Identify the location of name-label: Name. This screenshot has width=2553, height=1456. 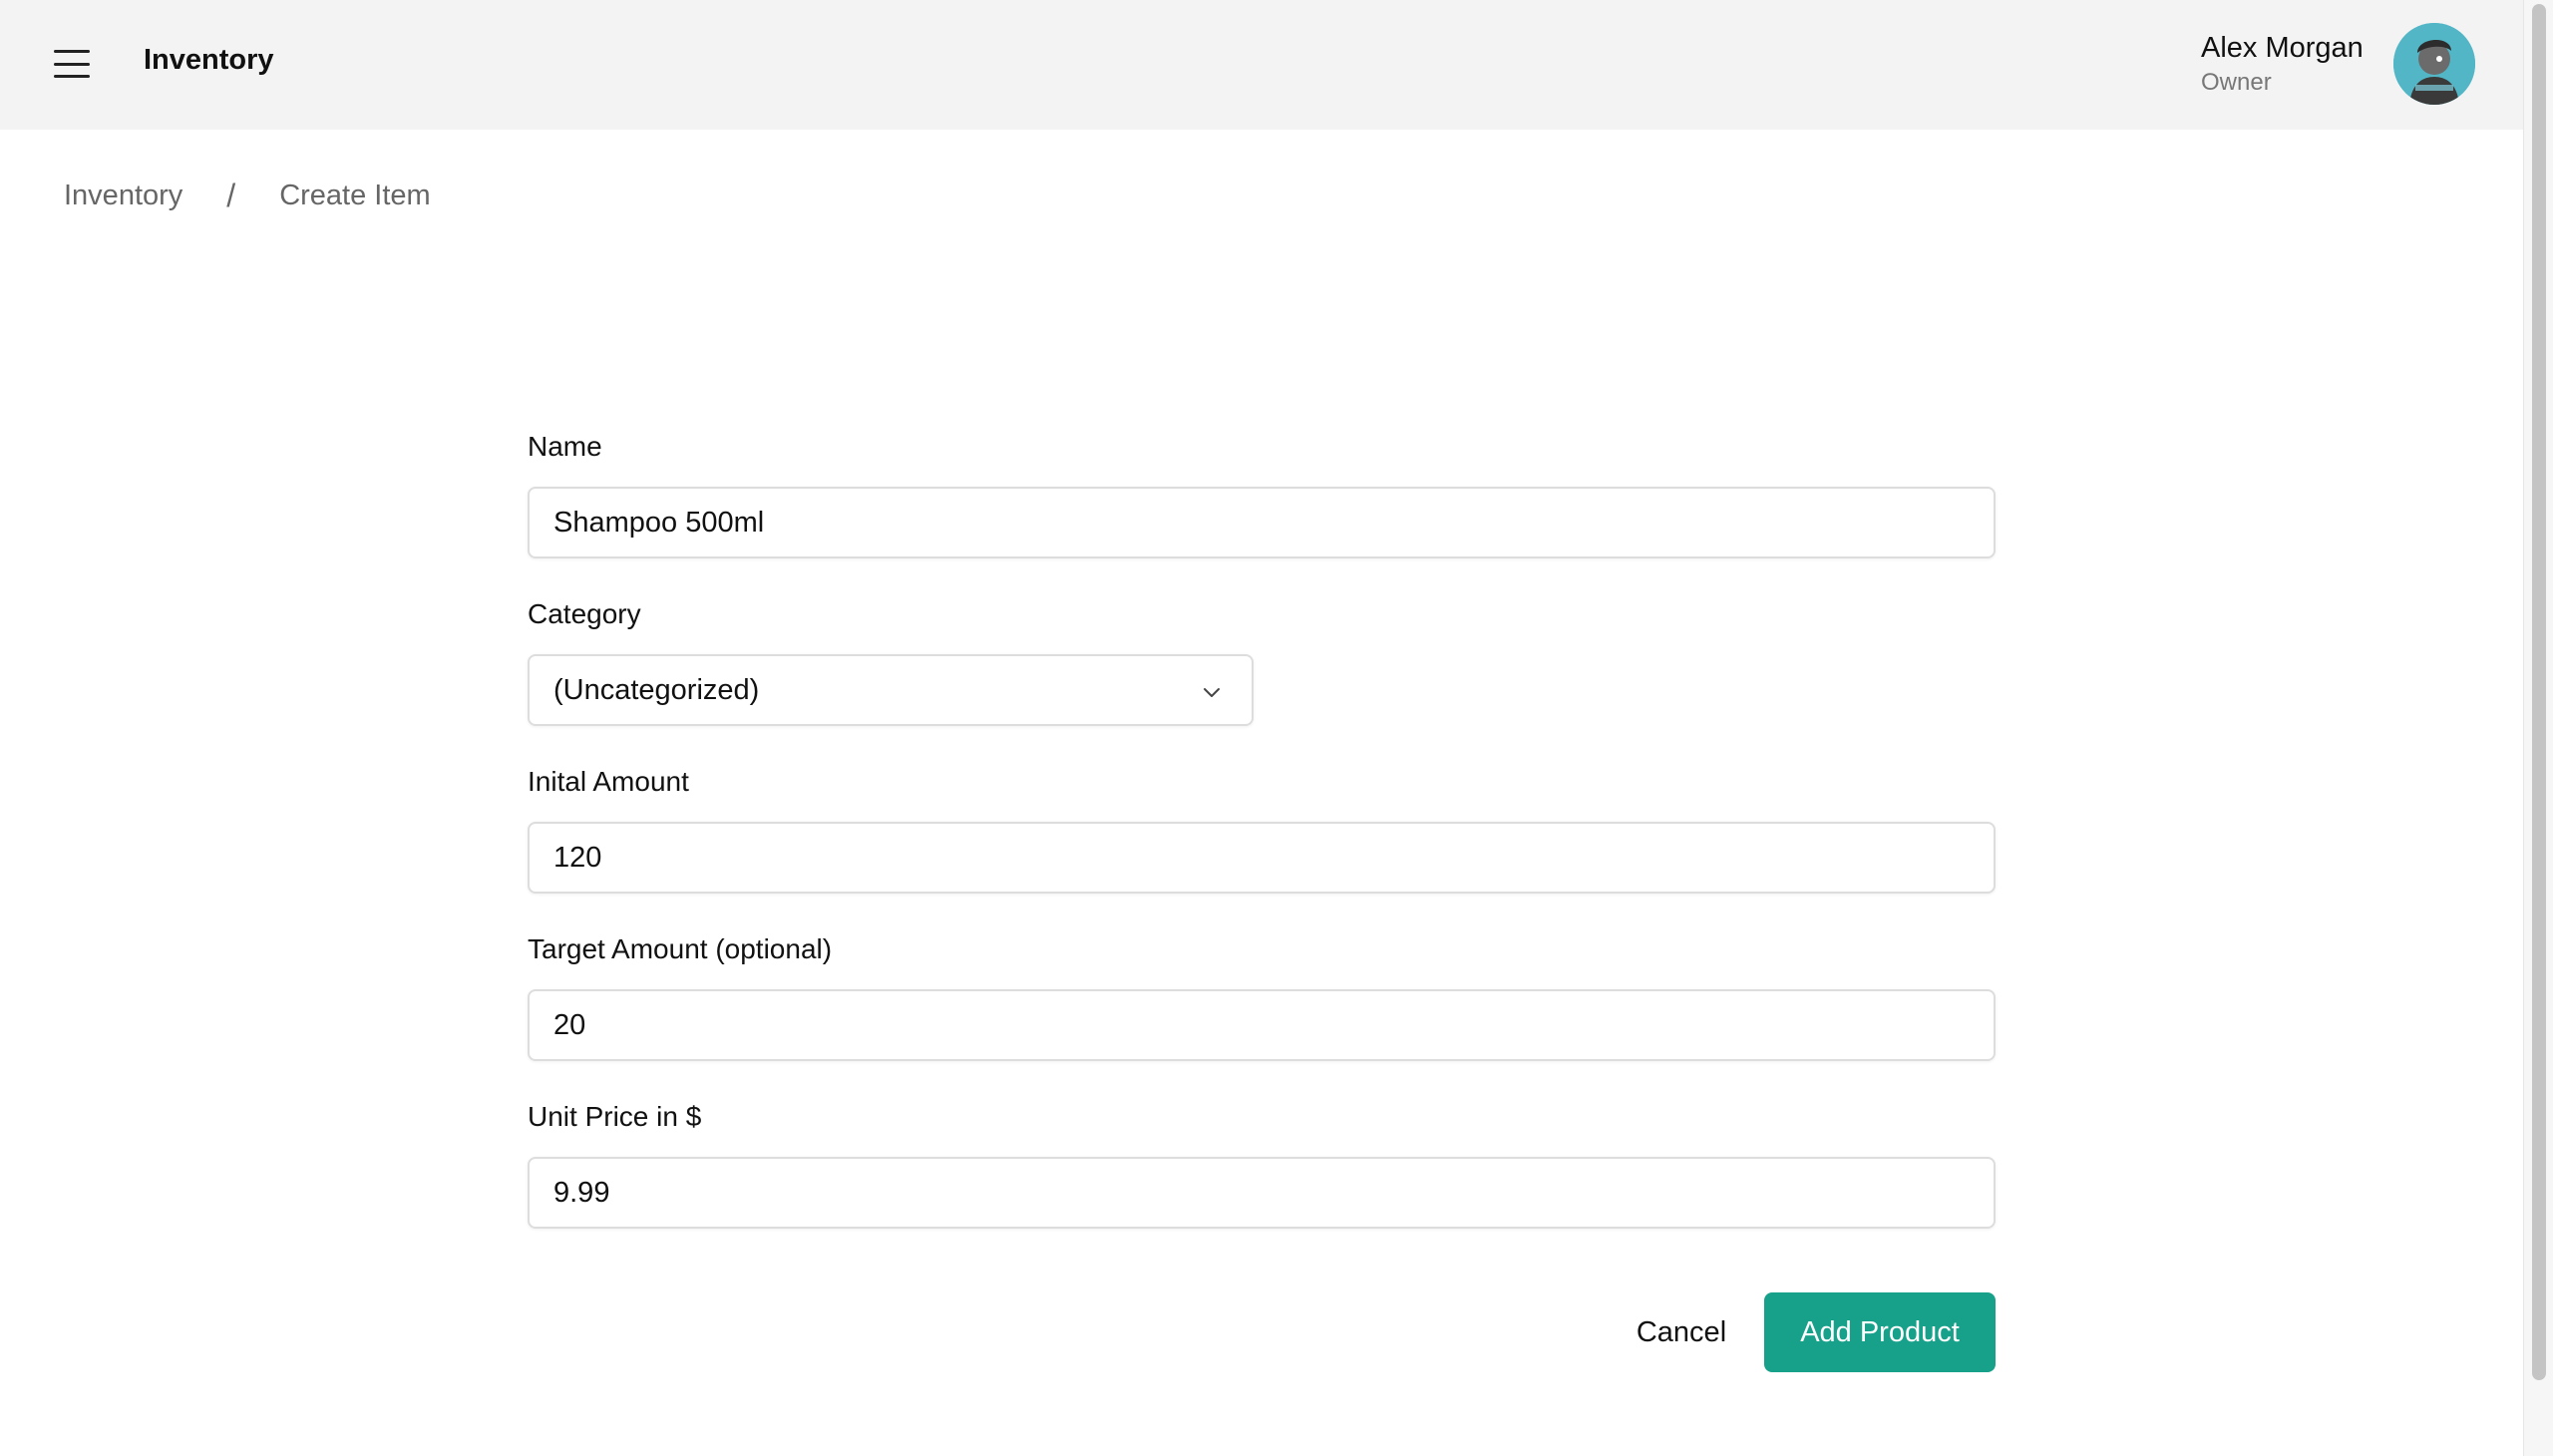
(565, 446).